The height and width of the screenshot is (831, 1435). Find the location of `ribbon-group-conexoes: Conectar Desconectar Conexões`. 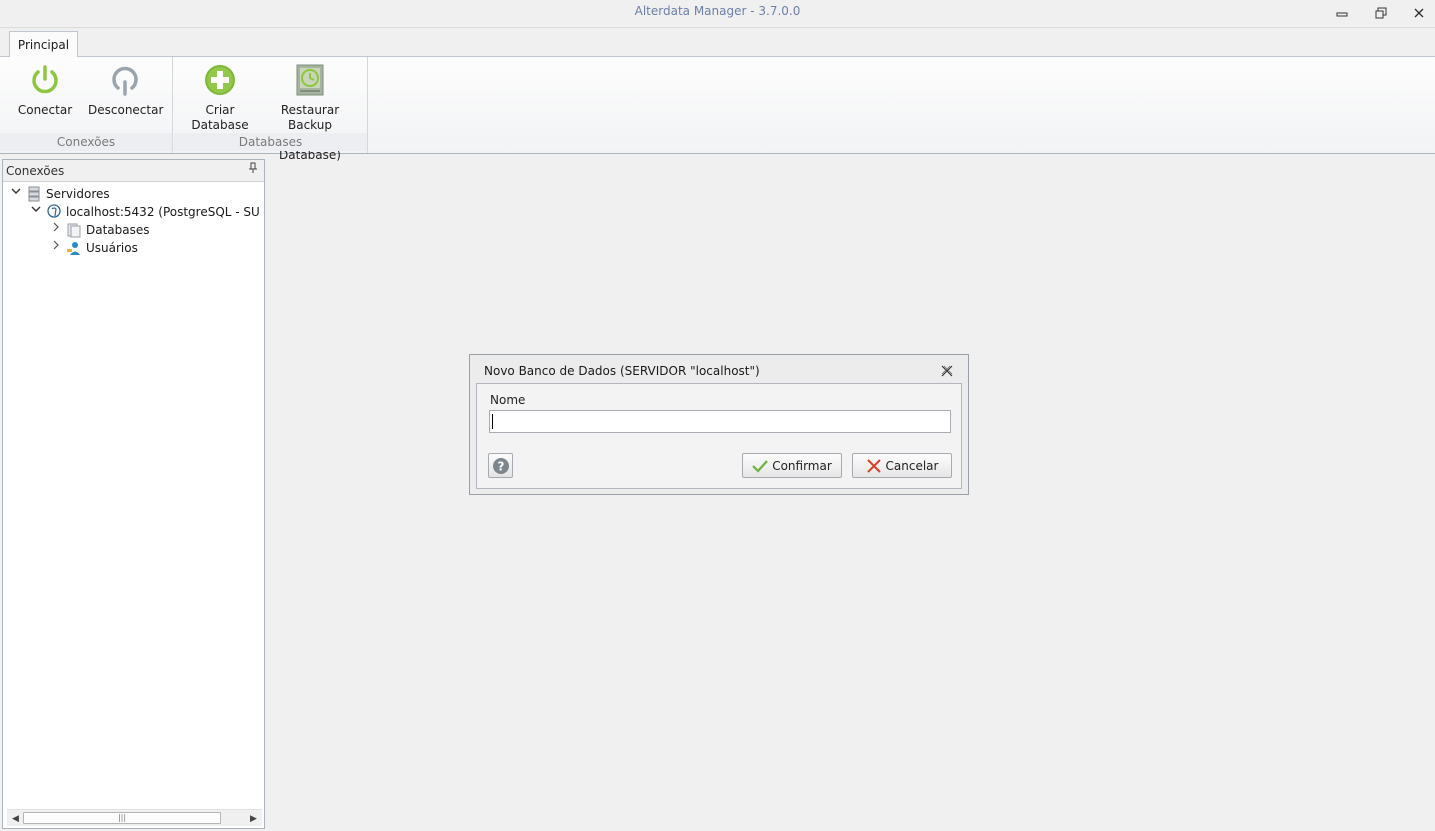

ribbon-group-conexoes: Conectar Desconectar Conexões is located at coordinates (86, 105).